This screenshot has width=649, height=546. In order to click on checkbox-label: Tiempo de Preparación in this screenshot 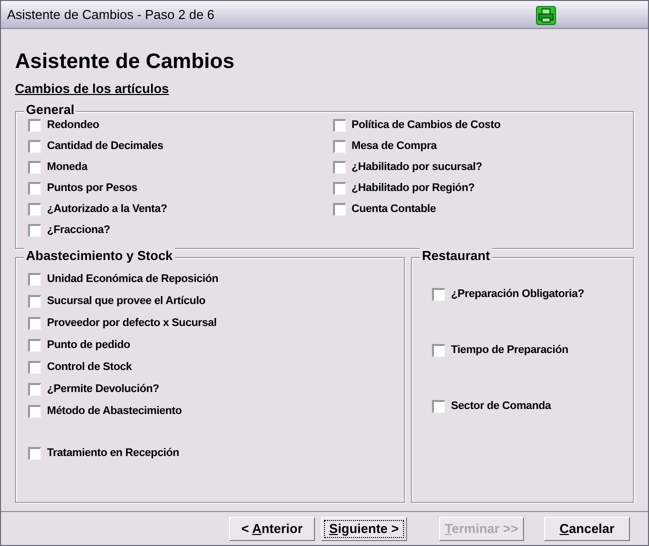, I will do `click(509, 350)`.